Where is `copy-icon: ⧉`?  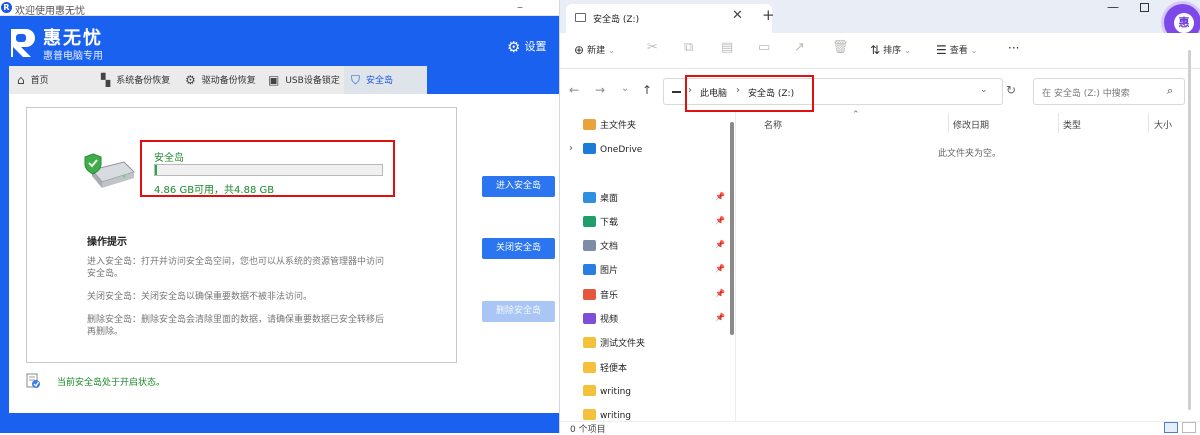 copy-icon: ⧉ is located at coordinates (688, 47).